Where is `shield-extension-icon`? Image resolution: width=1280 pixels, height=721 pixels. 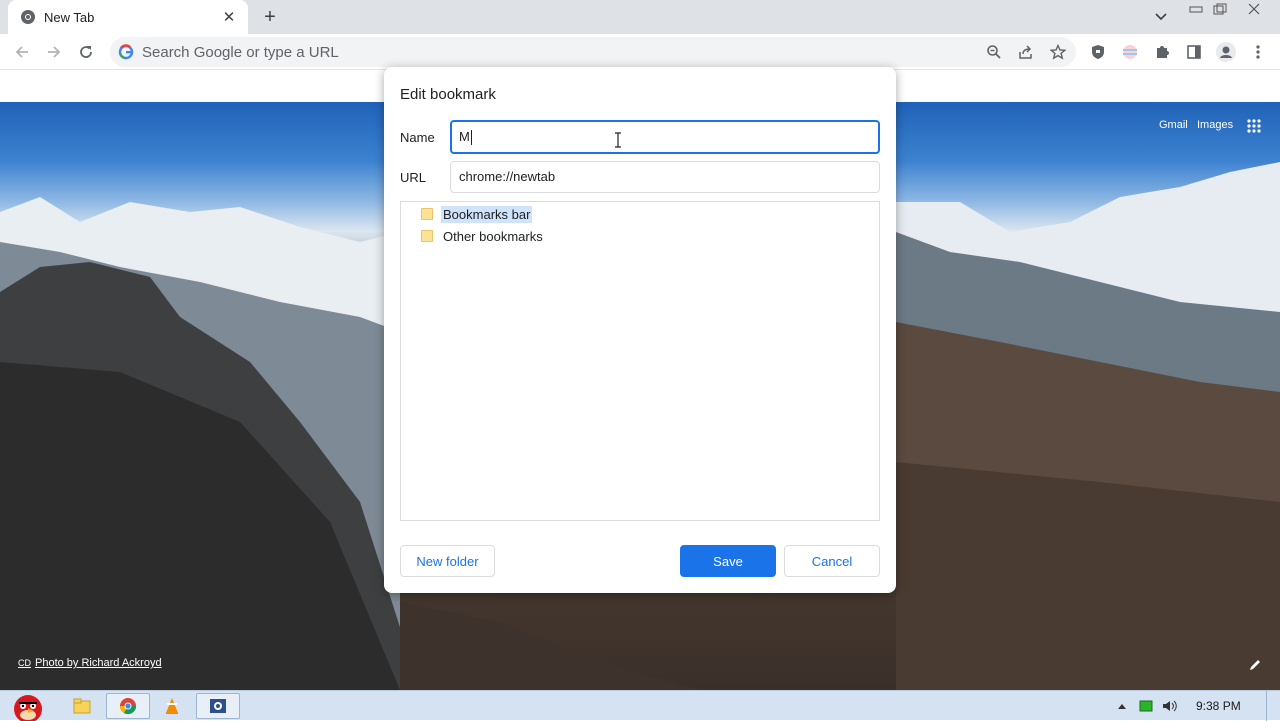 shield-extension-icon is located at coordinates (1098, 52).